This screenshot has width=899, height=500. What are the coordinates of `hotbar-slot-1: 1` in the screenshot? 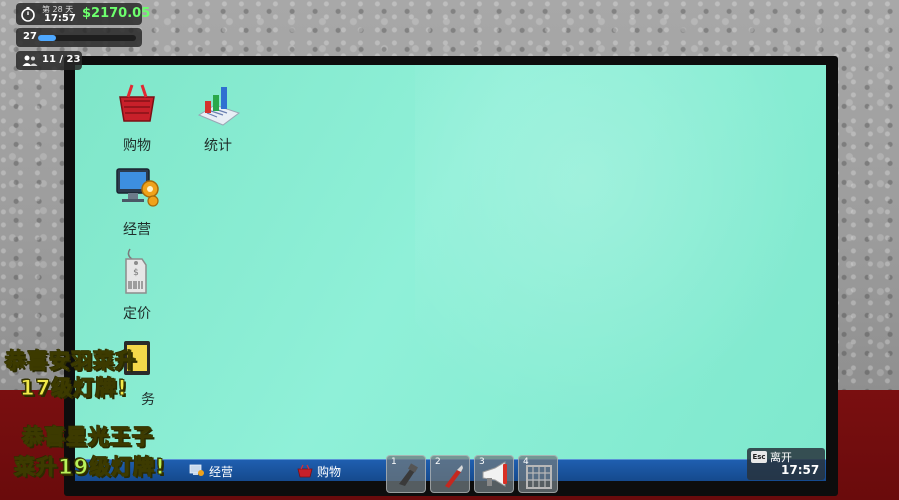 It's located at (406, 474).